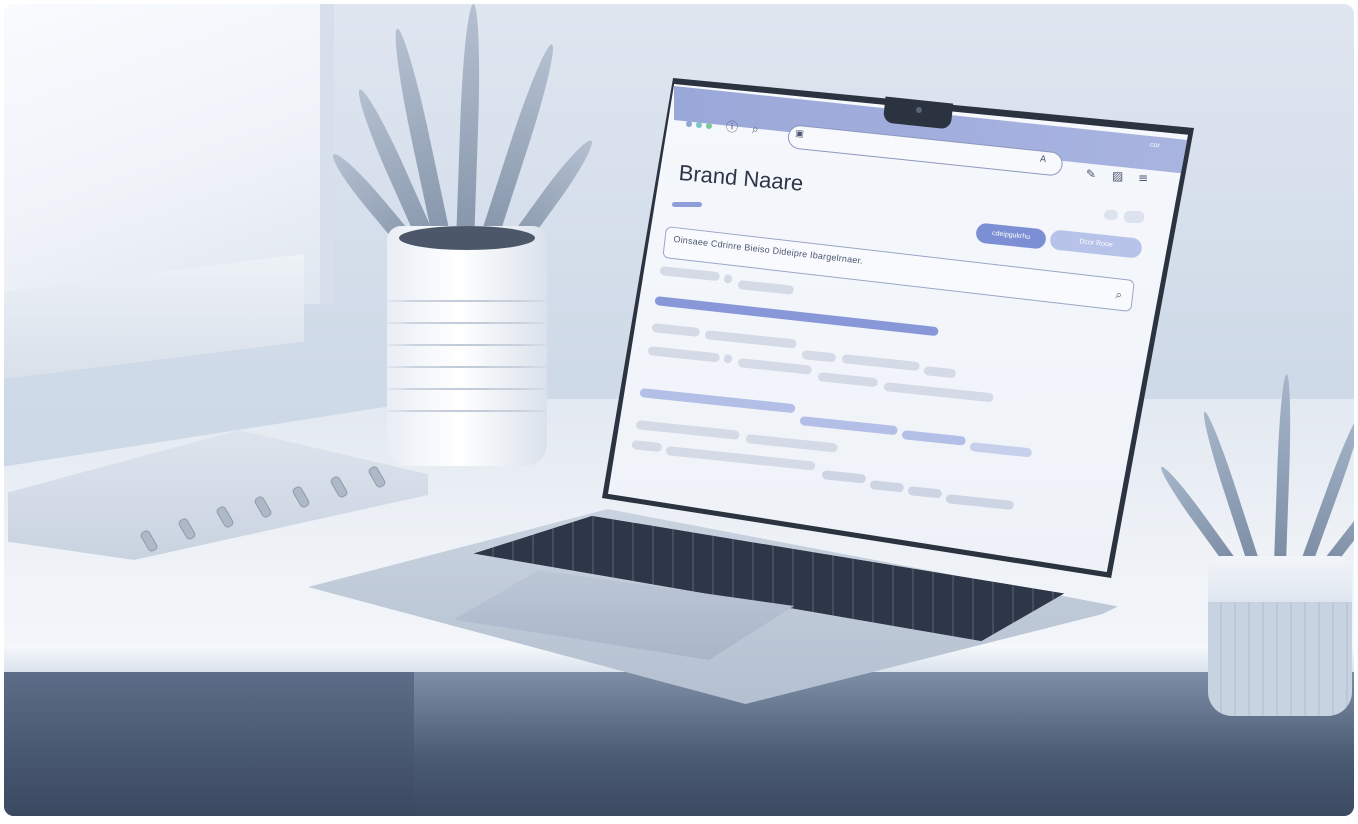  What do you see at coordinates (732, 127) in the screenshot?
I see `info-icon: ⓘ` at bounding box center [732, 127].